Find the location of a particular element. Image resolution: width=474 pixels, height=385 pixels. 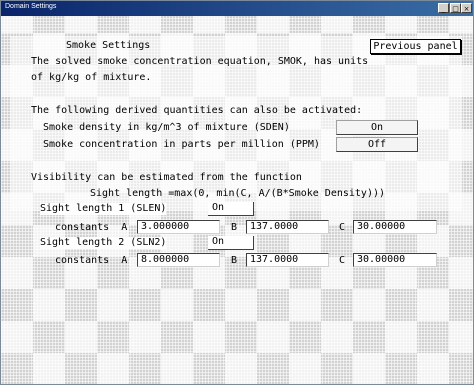

smoke-density-toggle: On is located at coordinates (377, 127).